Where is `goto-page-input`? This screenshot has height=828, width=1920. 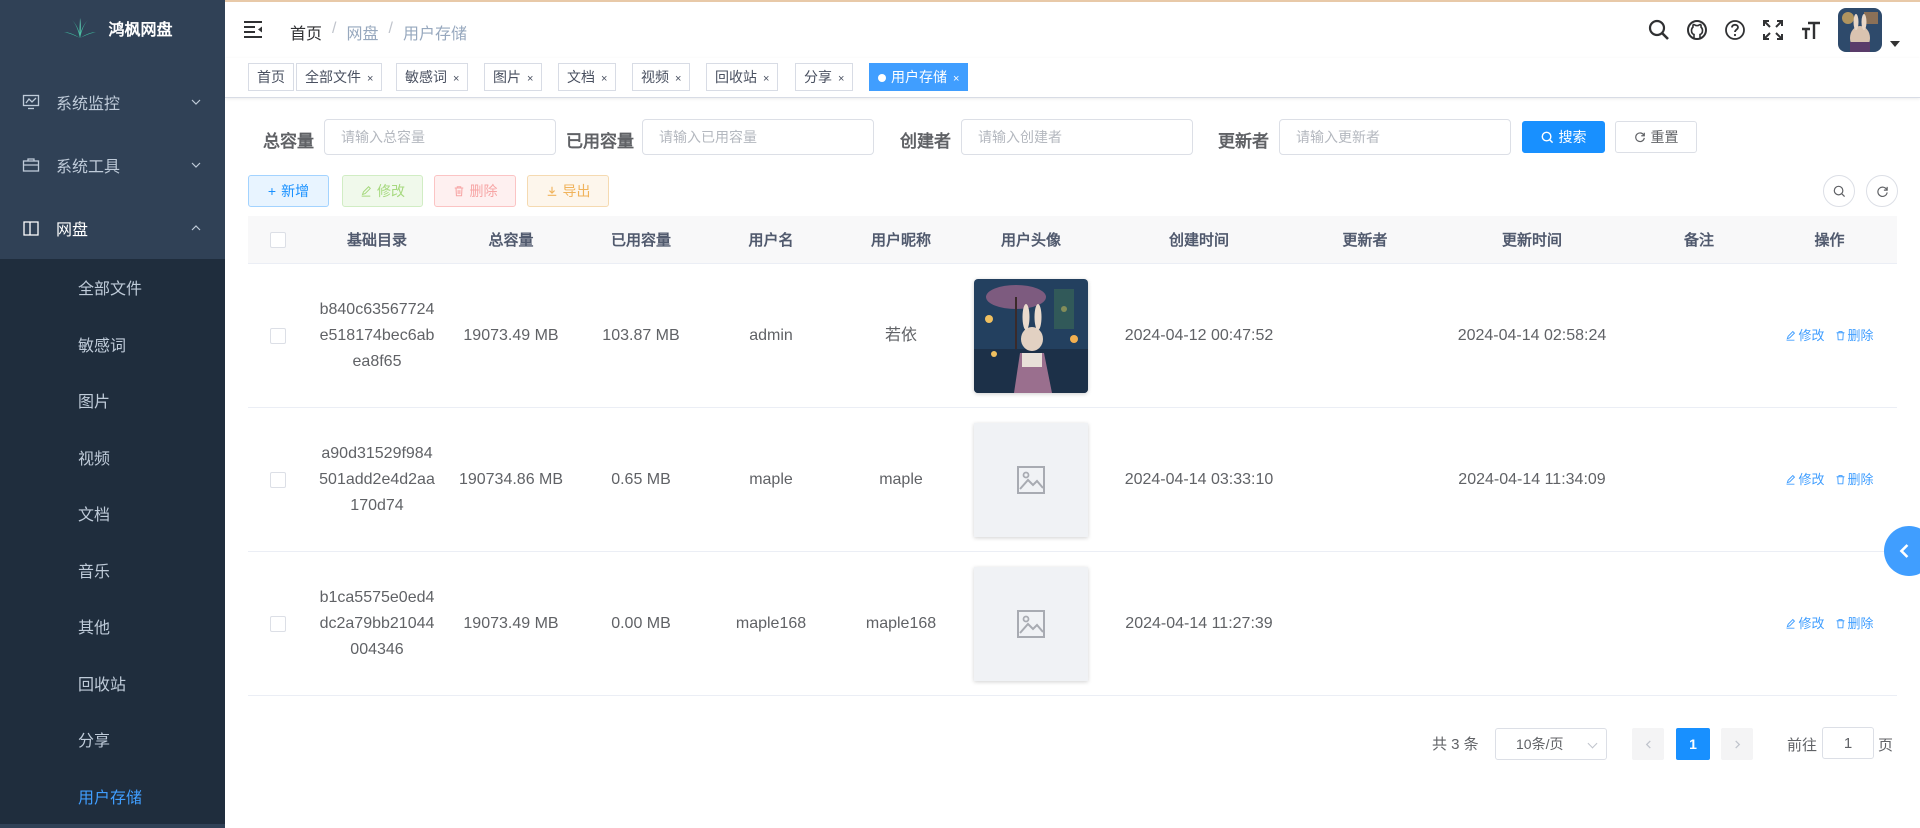 goto-page-input is located at coordinates (1848, 743).